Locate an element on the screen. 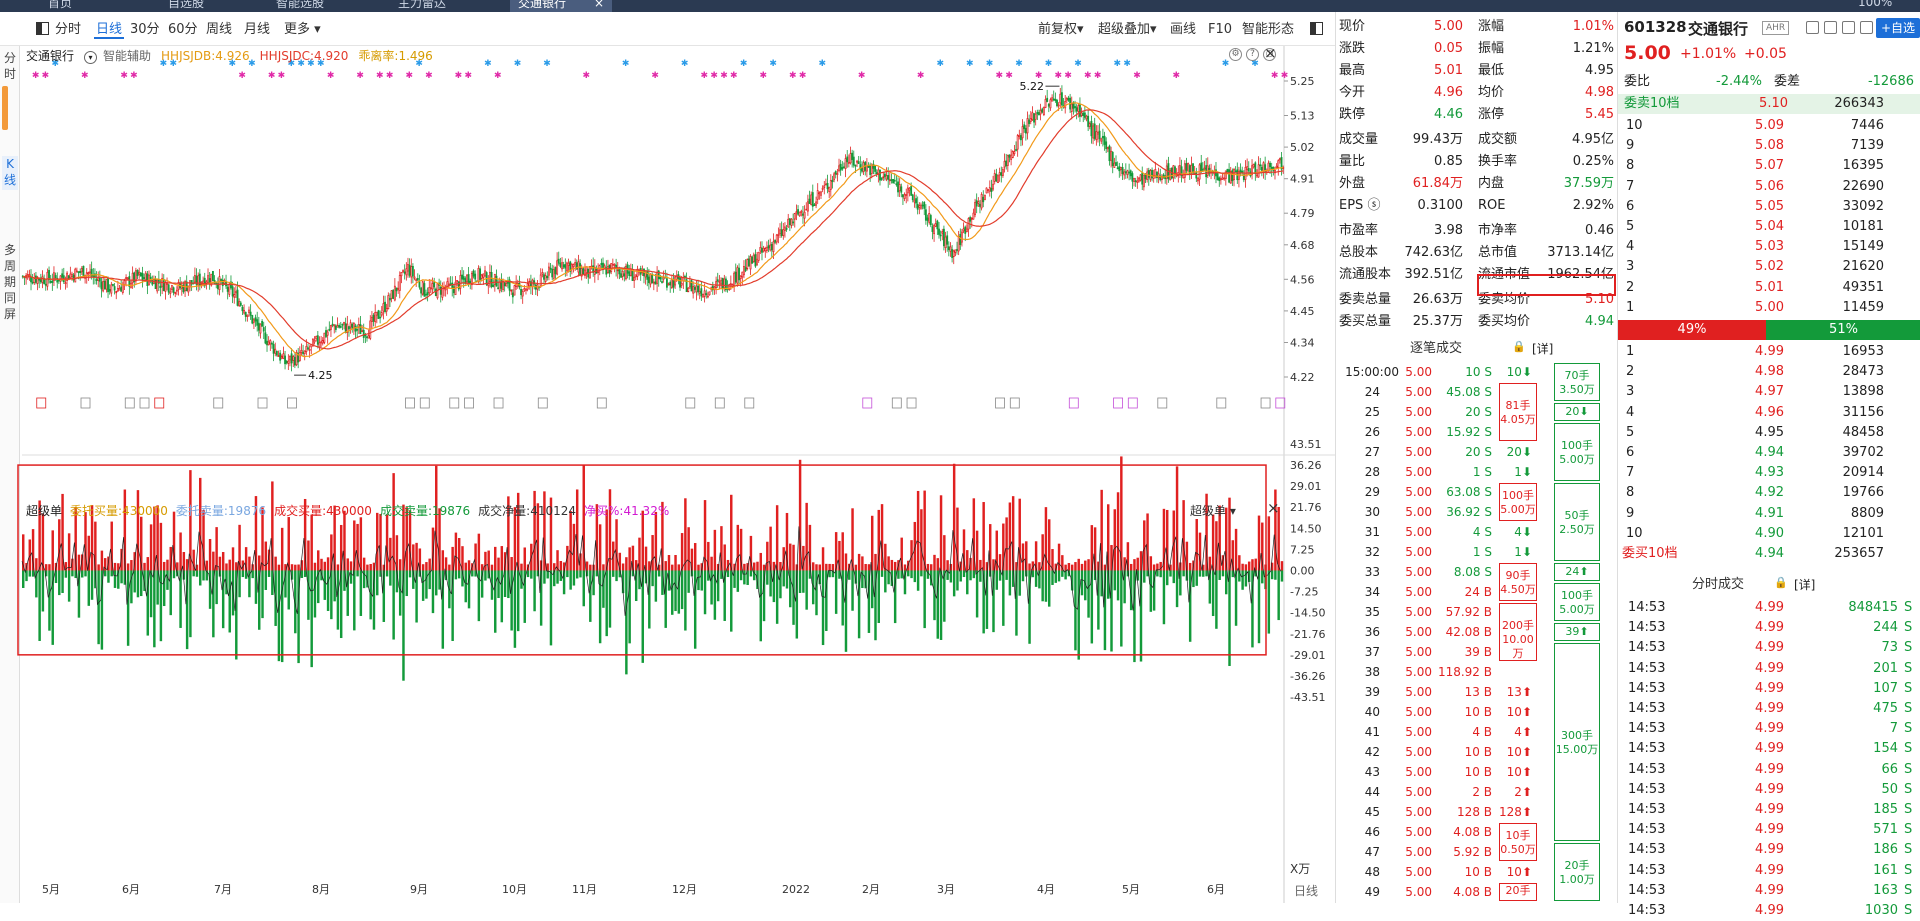 The width and height of the screenshot is (1920, 921). bid-price: 4.97 is located at coordinates (1756, 392).